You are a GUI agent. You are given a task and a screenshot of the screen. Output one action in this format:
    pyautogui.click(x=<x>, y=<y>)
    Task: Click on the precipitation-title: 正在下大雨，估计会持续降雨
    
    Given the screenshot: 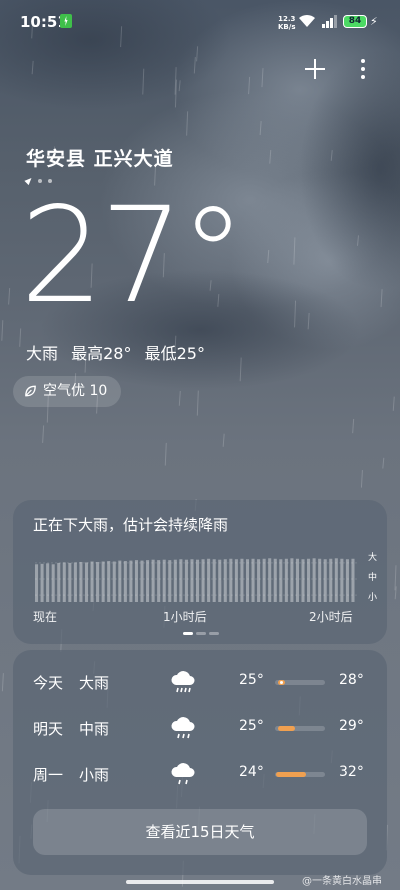 What is the action you would take?
    pyautogui.click(x=131, y=525)
    